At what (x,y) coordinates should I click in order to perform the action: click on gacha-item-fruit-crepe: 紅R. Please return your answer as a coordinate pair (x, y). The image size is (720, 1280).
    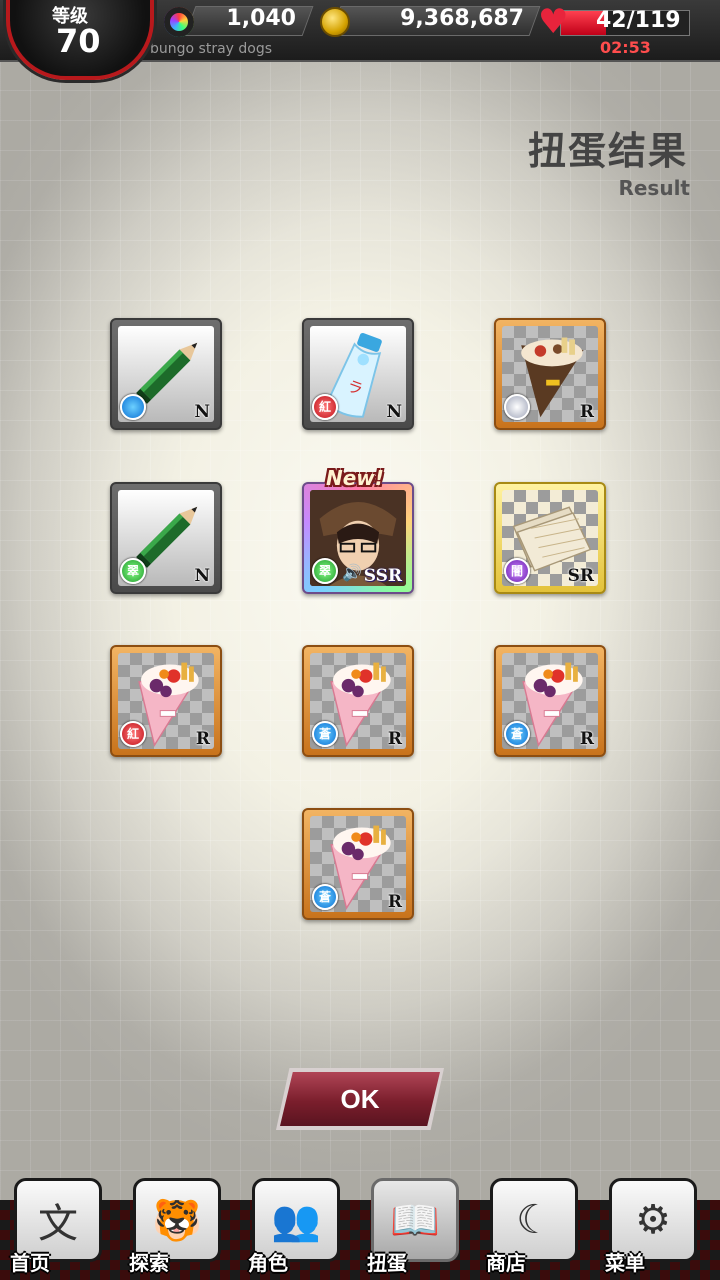
    Looking at the image, I should click on (166, 701).